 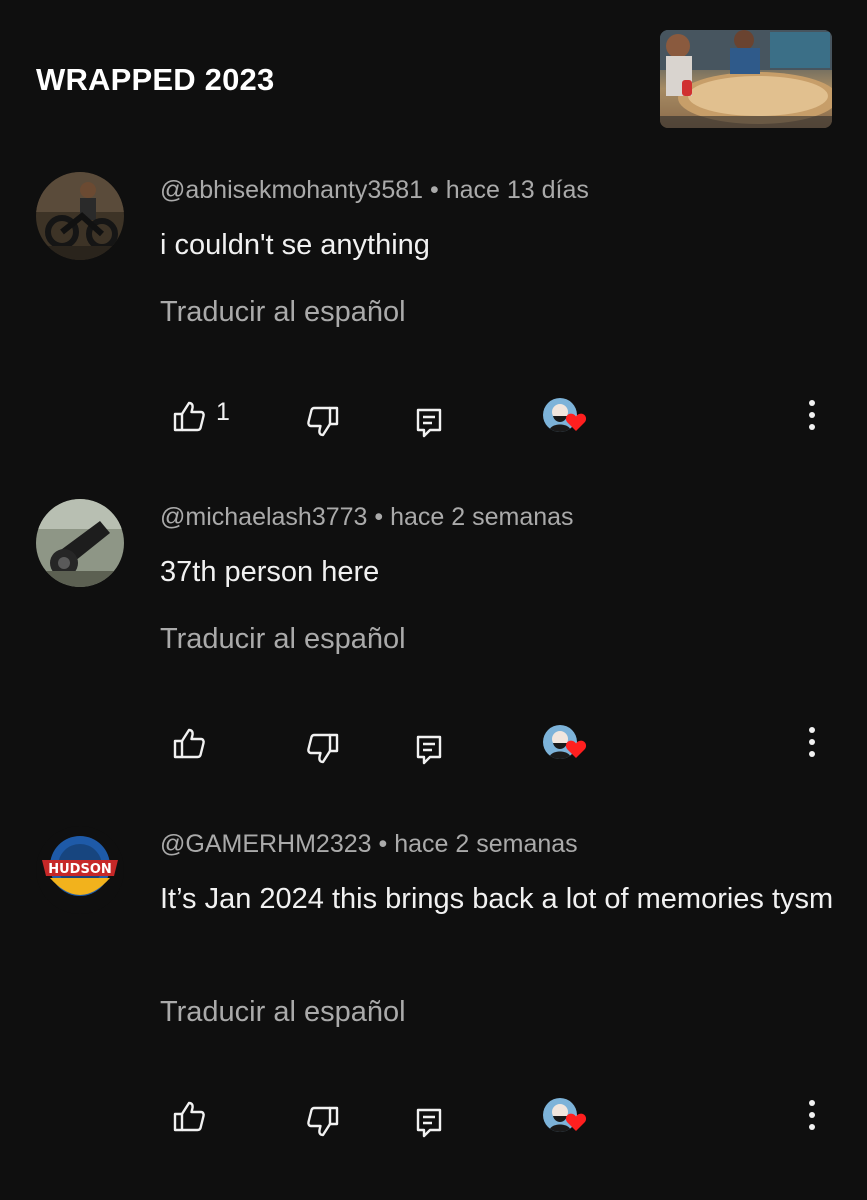 I want to click on timestamp: hace 13 días, so click(x=517, y=190).